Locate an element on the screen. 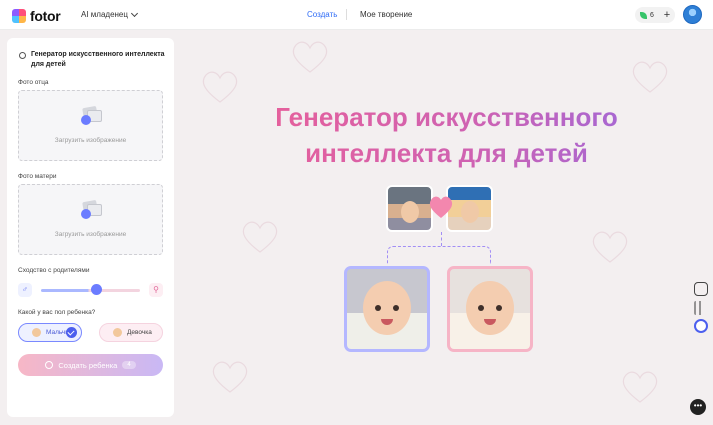  boy-emoji-icon is located at coordinates (36, 332).